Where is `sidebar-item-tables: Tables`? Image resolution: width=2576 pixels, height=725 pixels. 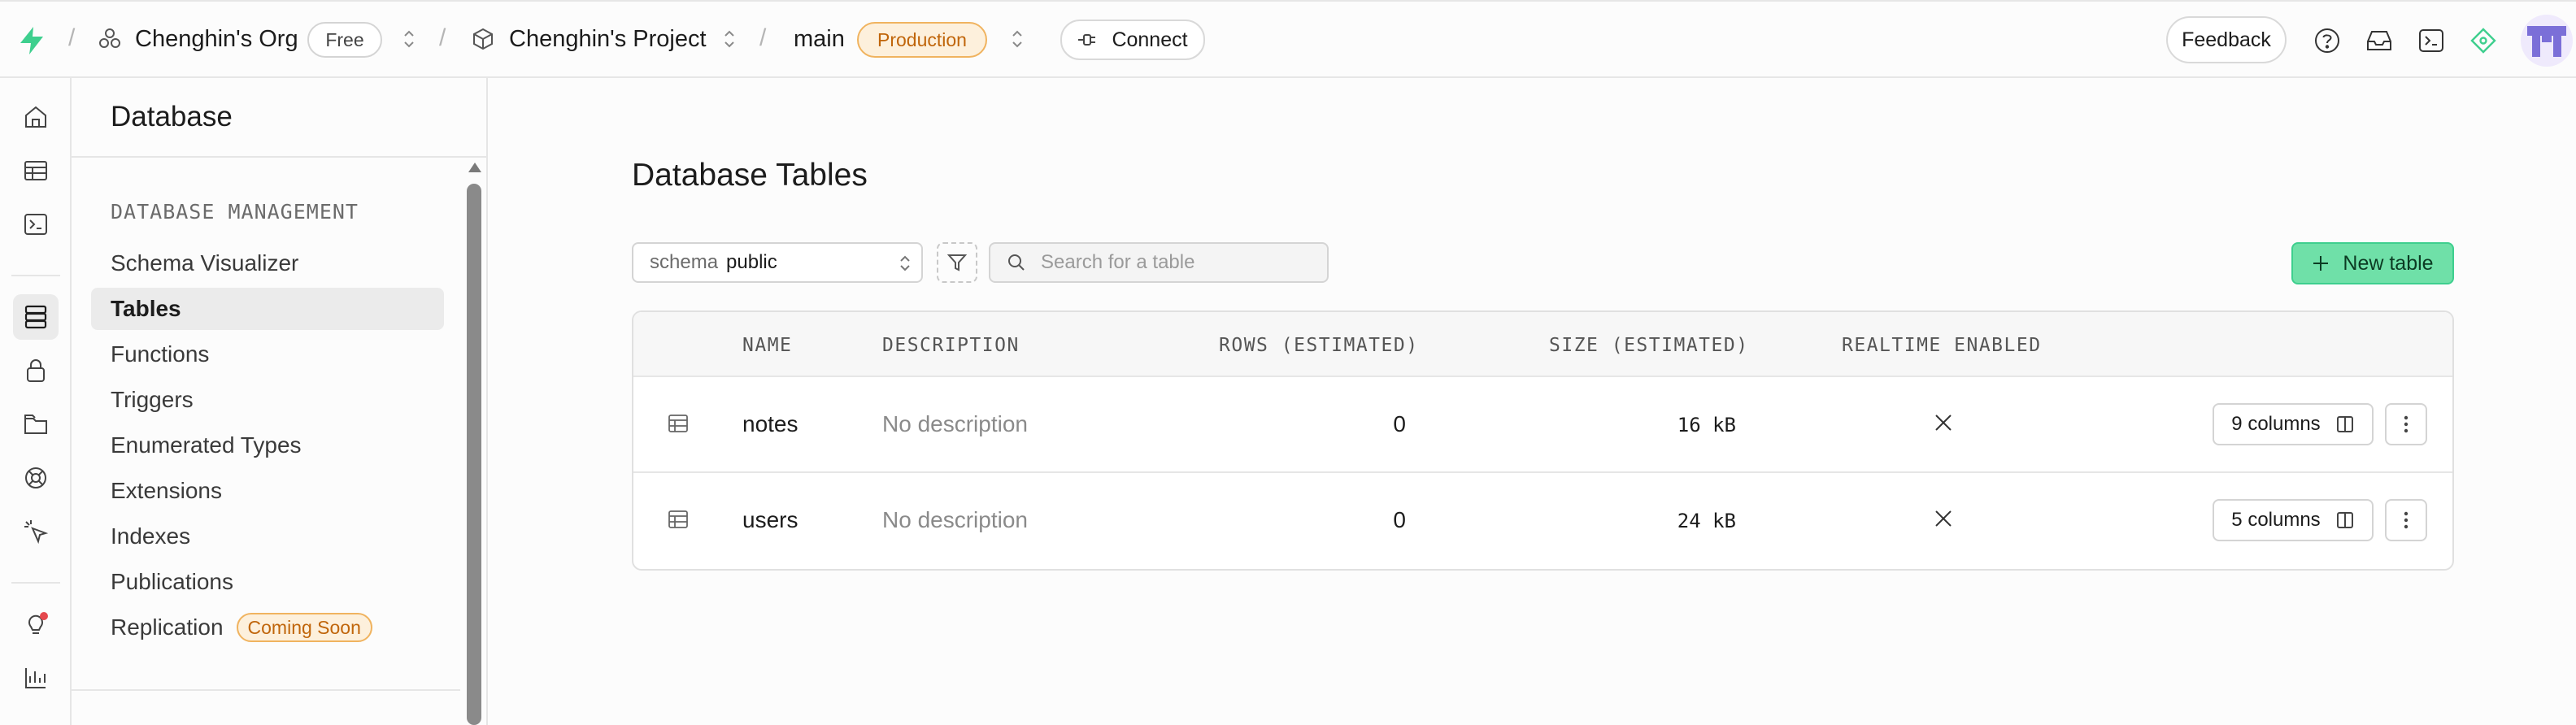 sidebar-item-tables: Tables is located at coordinates (268, 309).